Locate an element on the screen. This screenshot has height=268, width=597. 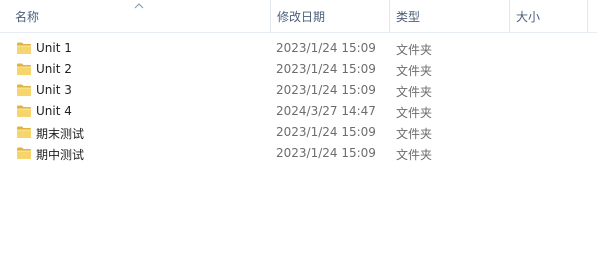
file-name: Unit 3 is located at coordinates (54, 90).